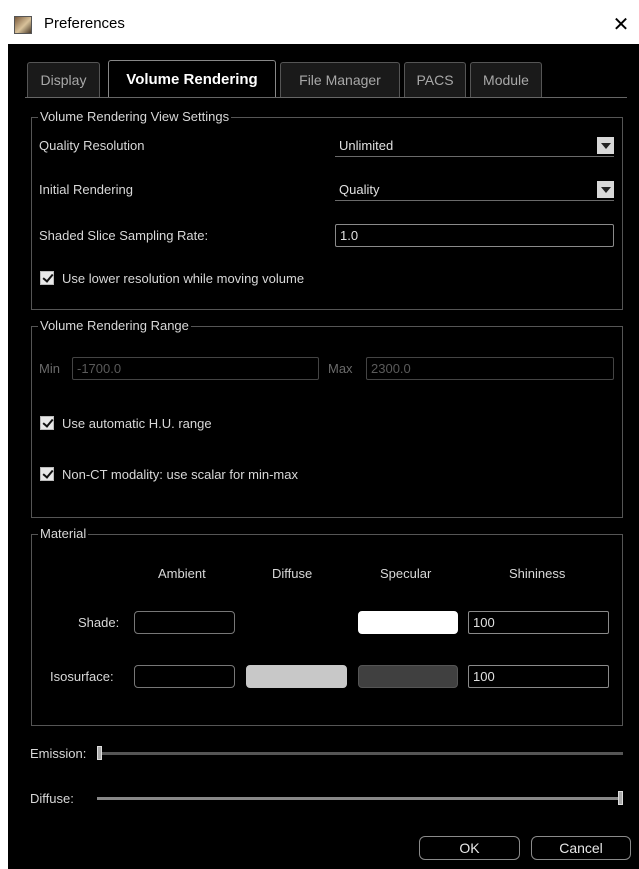 The width and height of the screenshot is (639, 869). What do you see at coordinates (180, 474) in the screenshot?
I see `non-ct-label: Non-CT modality: use scalar for min-max` at bounding box center [180, 474].